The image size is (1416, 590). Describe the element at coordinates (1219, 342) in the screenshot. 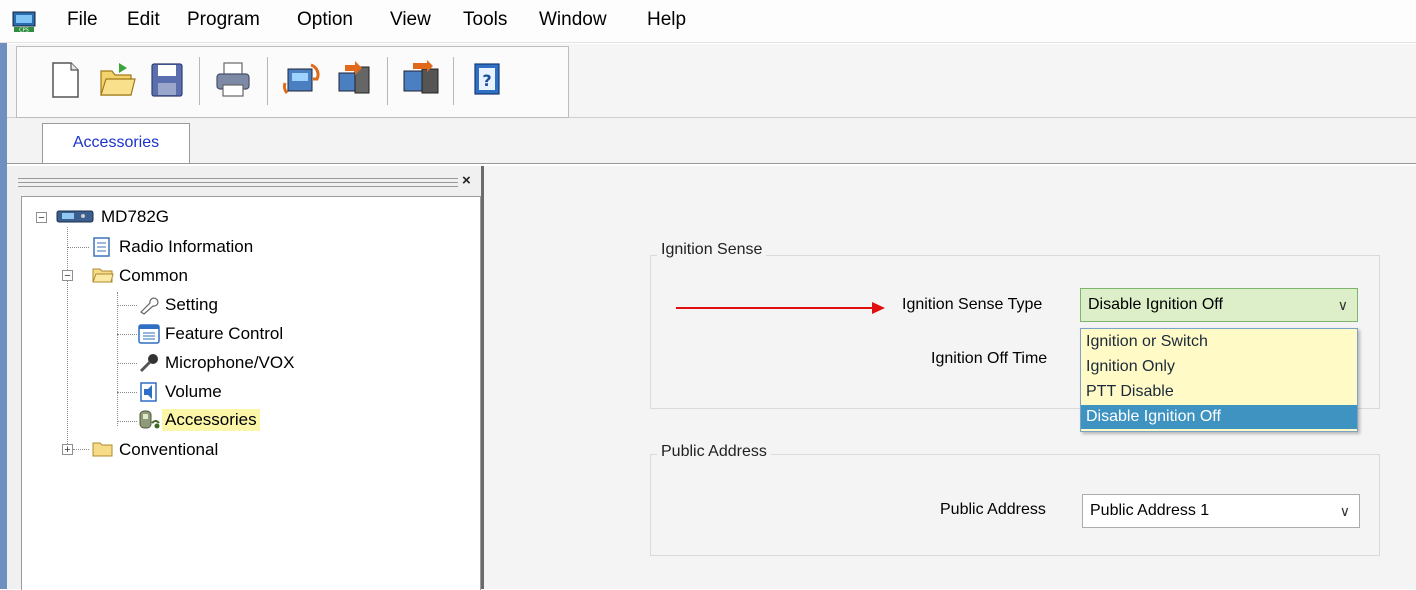

I see `option-ignition-or-switch: Ignition or Switch` at that location.